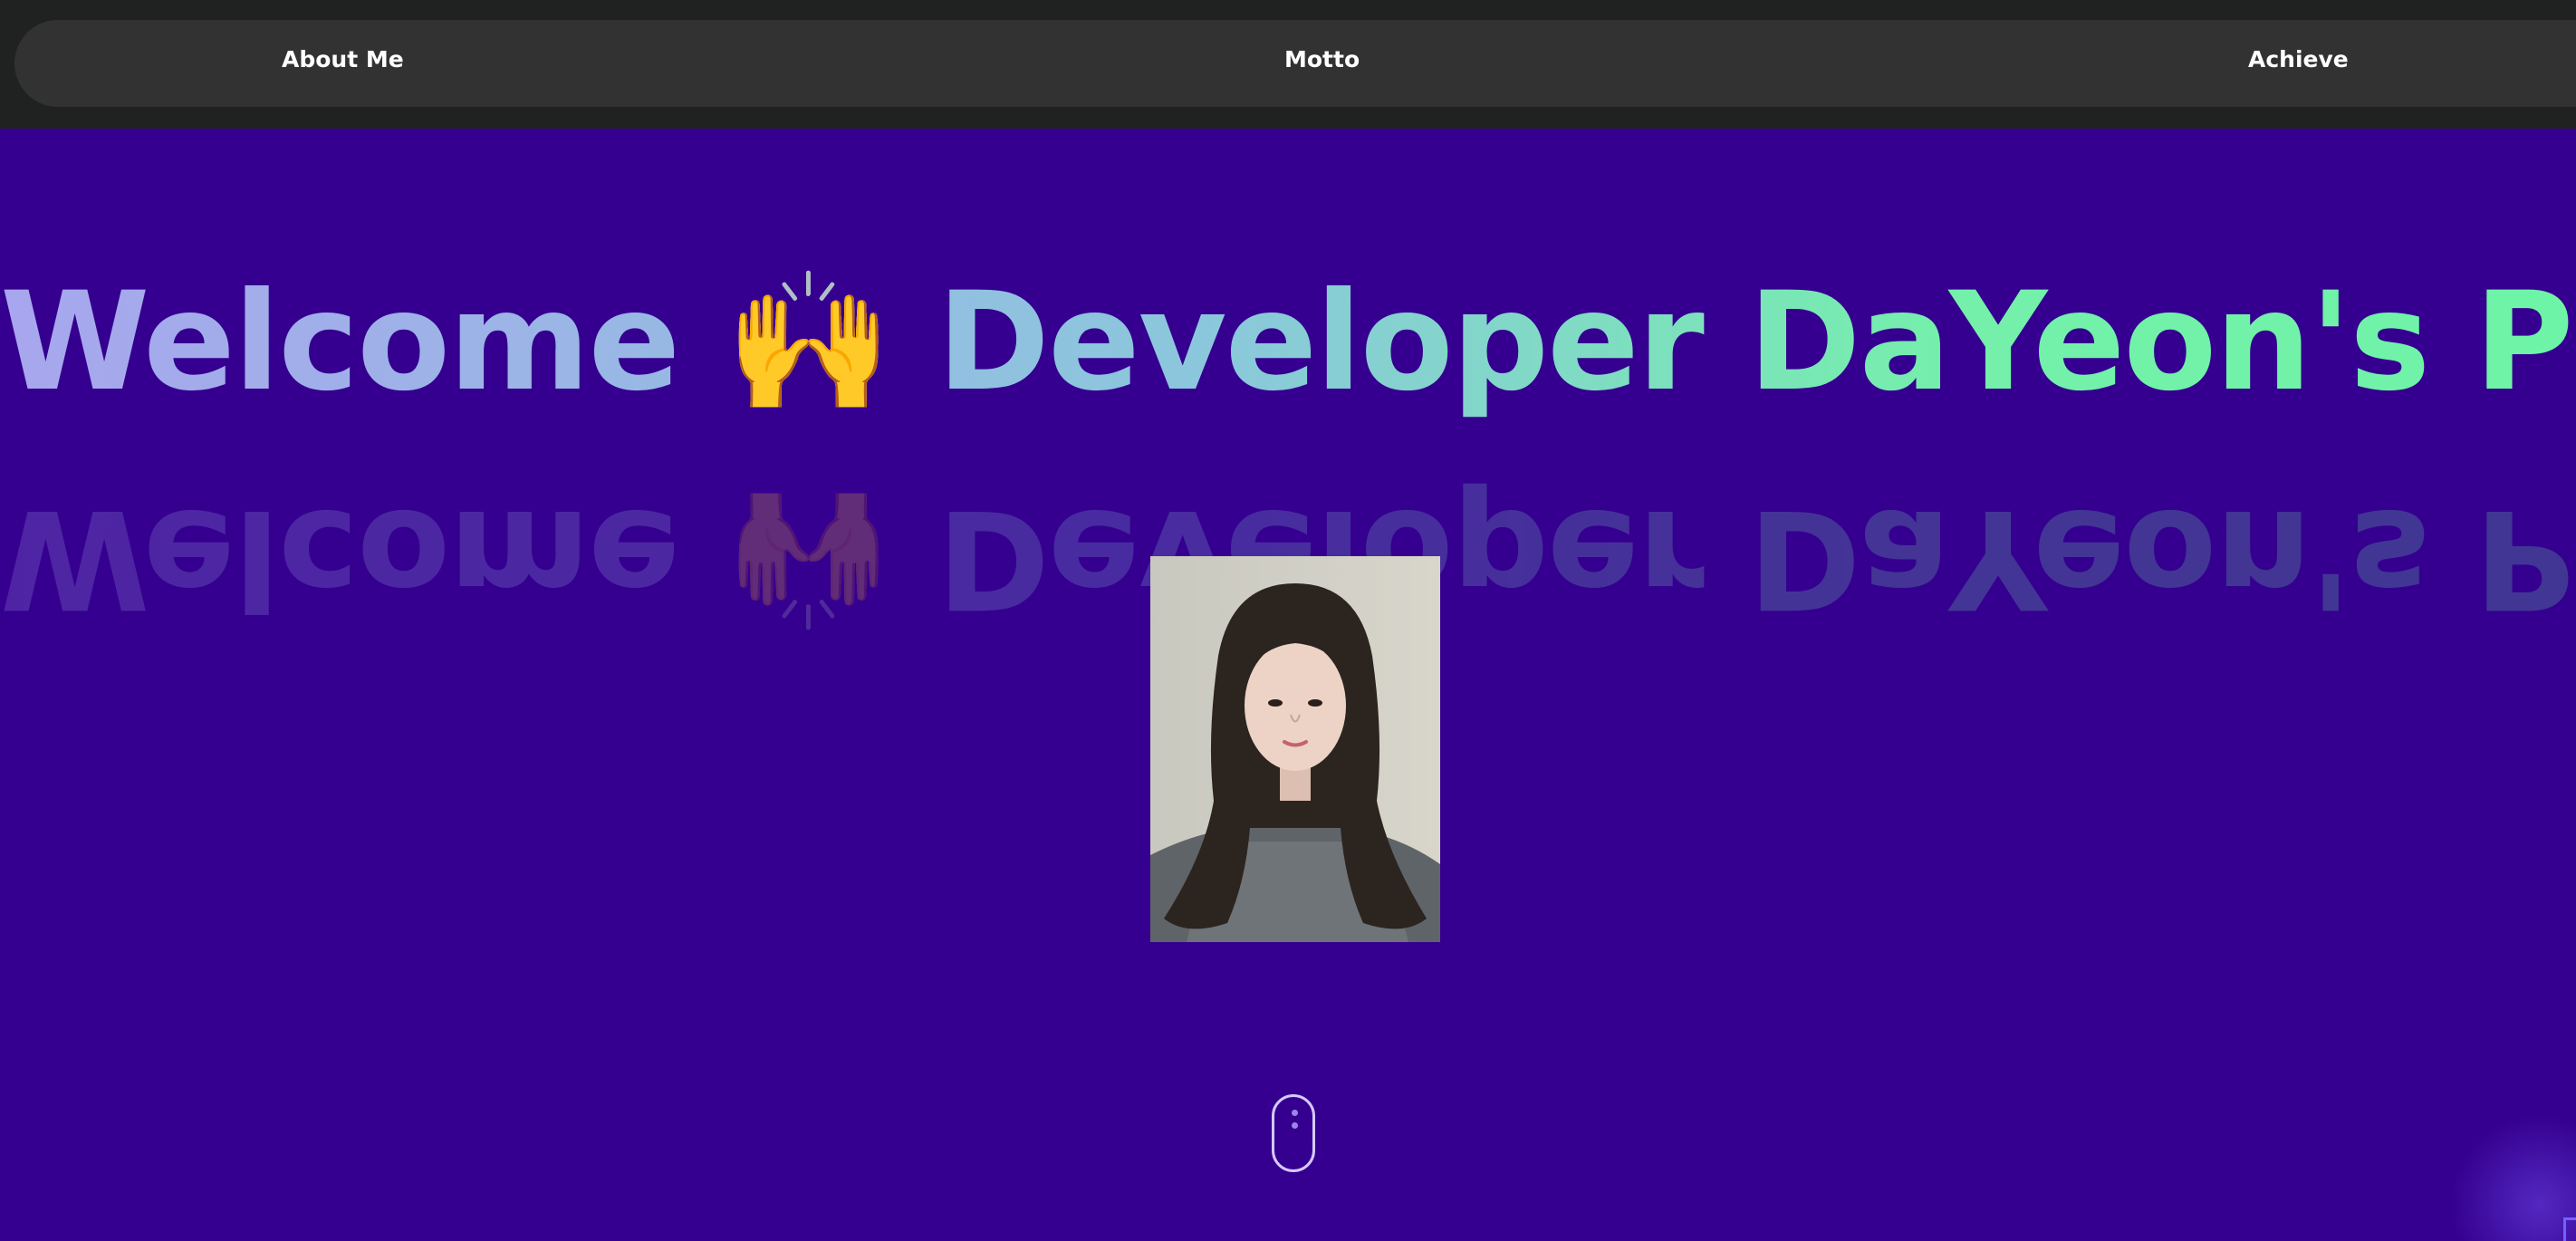 The image size is (2576, 1241). I want to click on nav-menu: About Me Motto Achieve, so click(1295, 63).